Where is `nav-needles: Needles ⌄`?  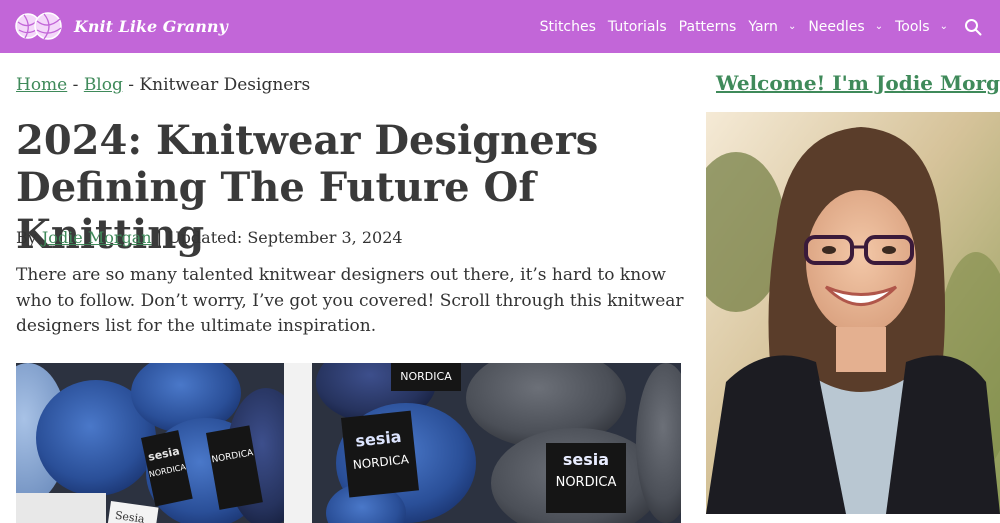 nav-needles: Needles ⌄ is located at coordinates (845, 27).